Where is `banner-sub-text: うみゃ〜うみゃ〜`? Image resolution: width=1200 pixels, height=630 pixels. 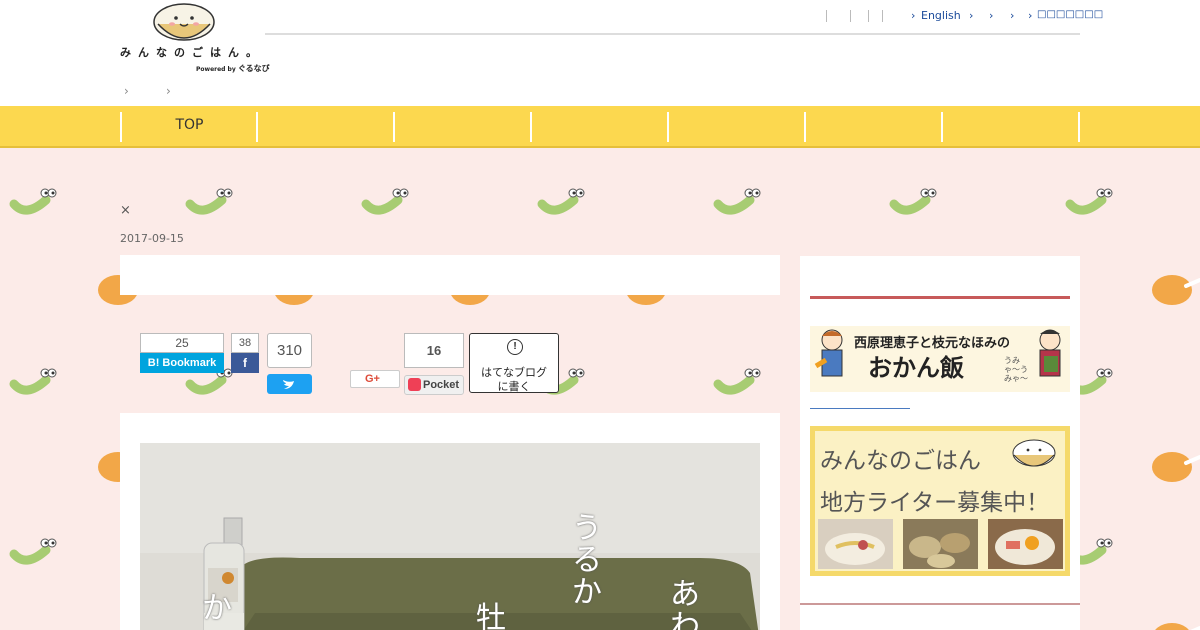 banner-sub-text: うみゃ〜うみゃ〜 is located at coordinates (1016, 369).